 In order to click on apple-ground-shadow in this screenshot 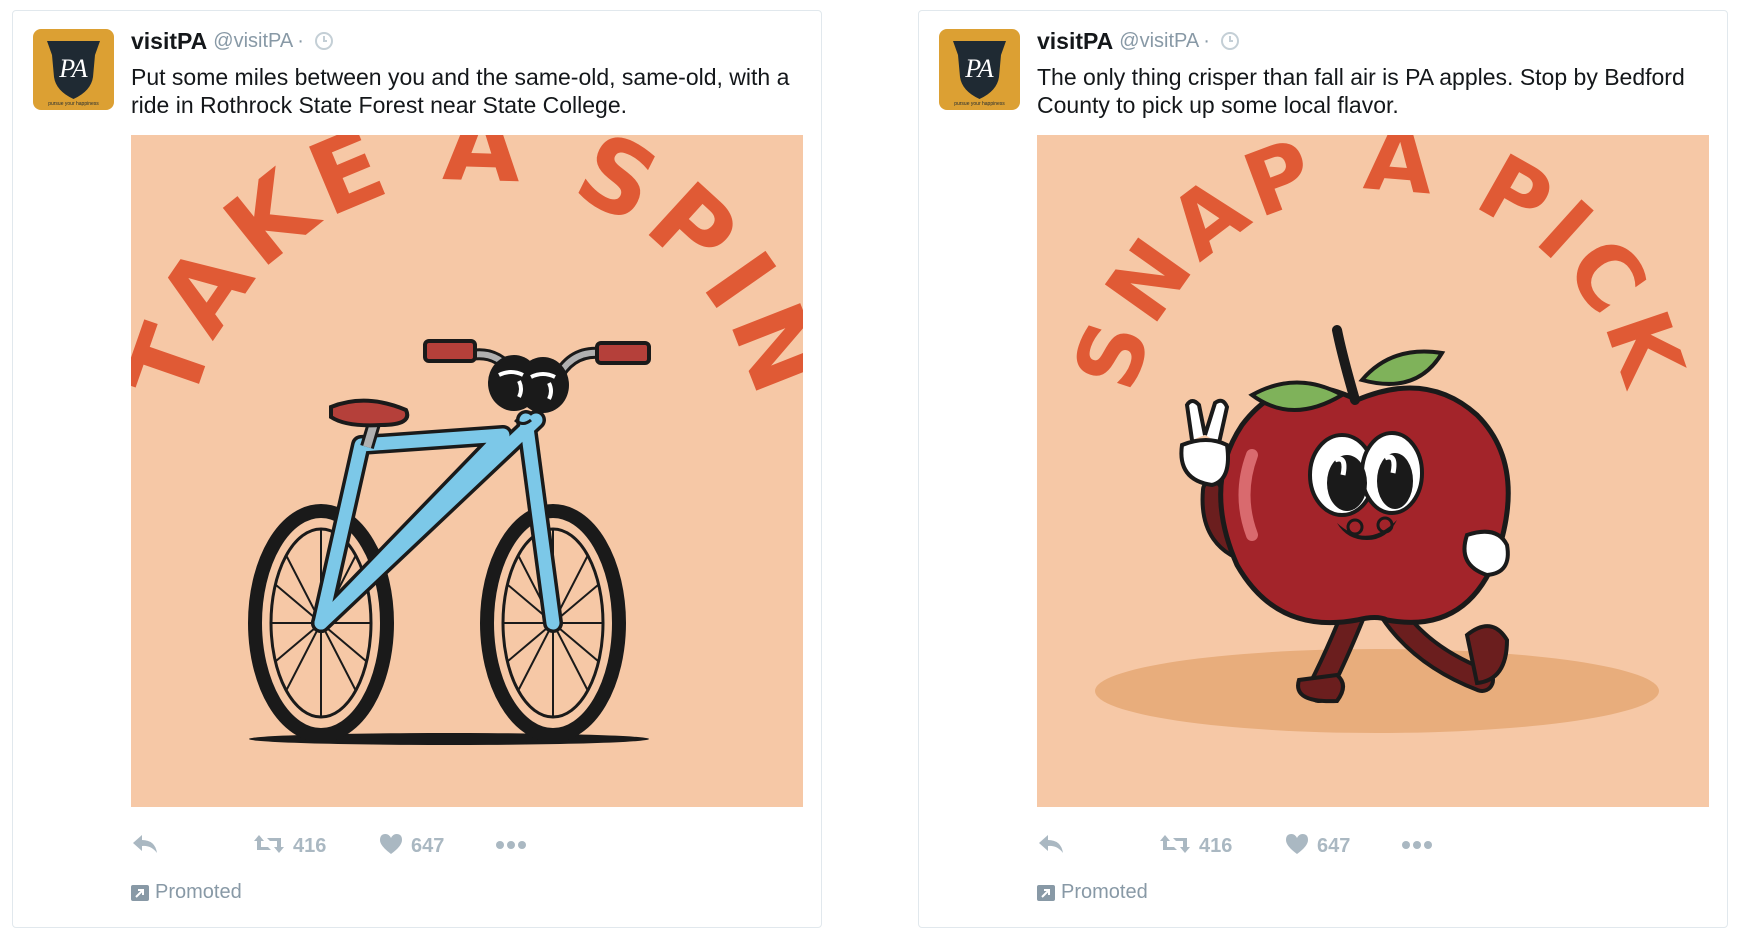, I will do `click(1377, 691)`.